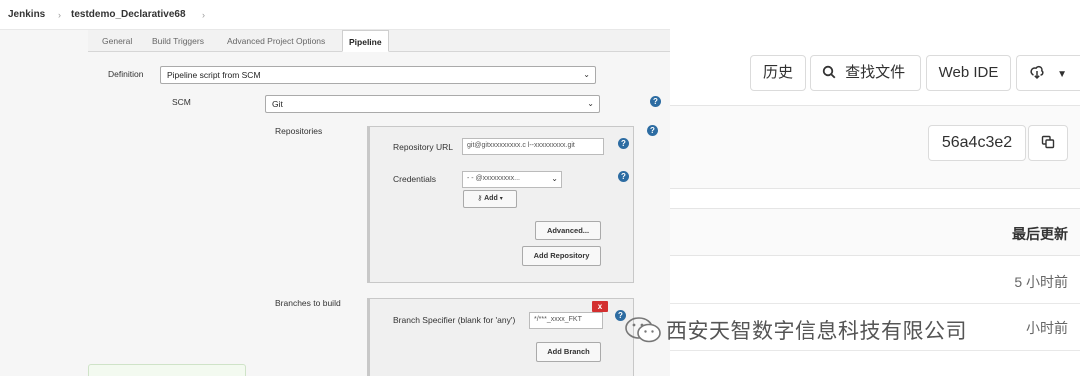 The image size is (1080, 376). Describe the element at coordinates (568, 352) in the screenshot. I see `add-branch-button: Add Branch` at that location.